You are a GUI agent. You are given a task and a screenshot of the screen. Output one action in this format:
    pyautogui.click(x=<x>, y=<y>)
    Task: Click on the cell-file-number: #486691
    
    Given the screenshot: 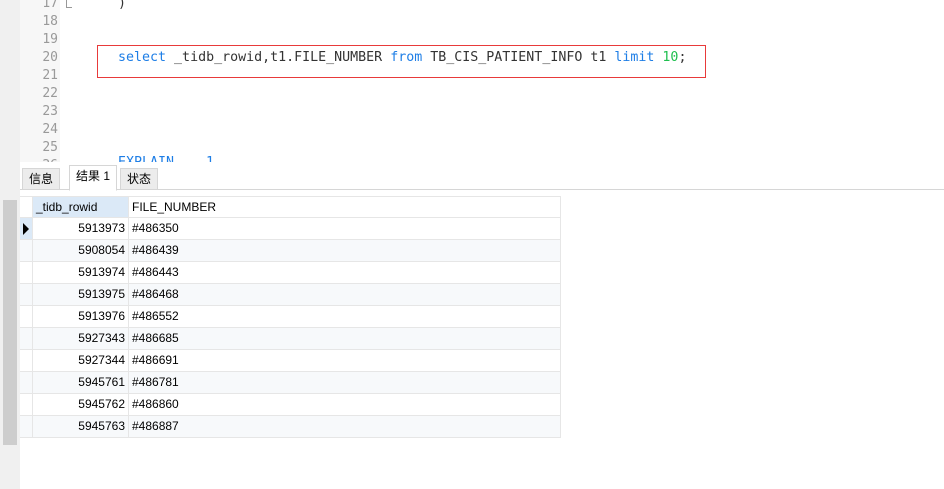 What is the action you would take?
    pyautogui.click(x=345, y=360)
    